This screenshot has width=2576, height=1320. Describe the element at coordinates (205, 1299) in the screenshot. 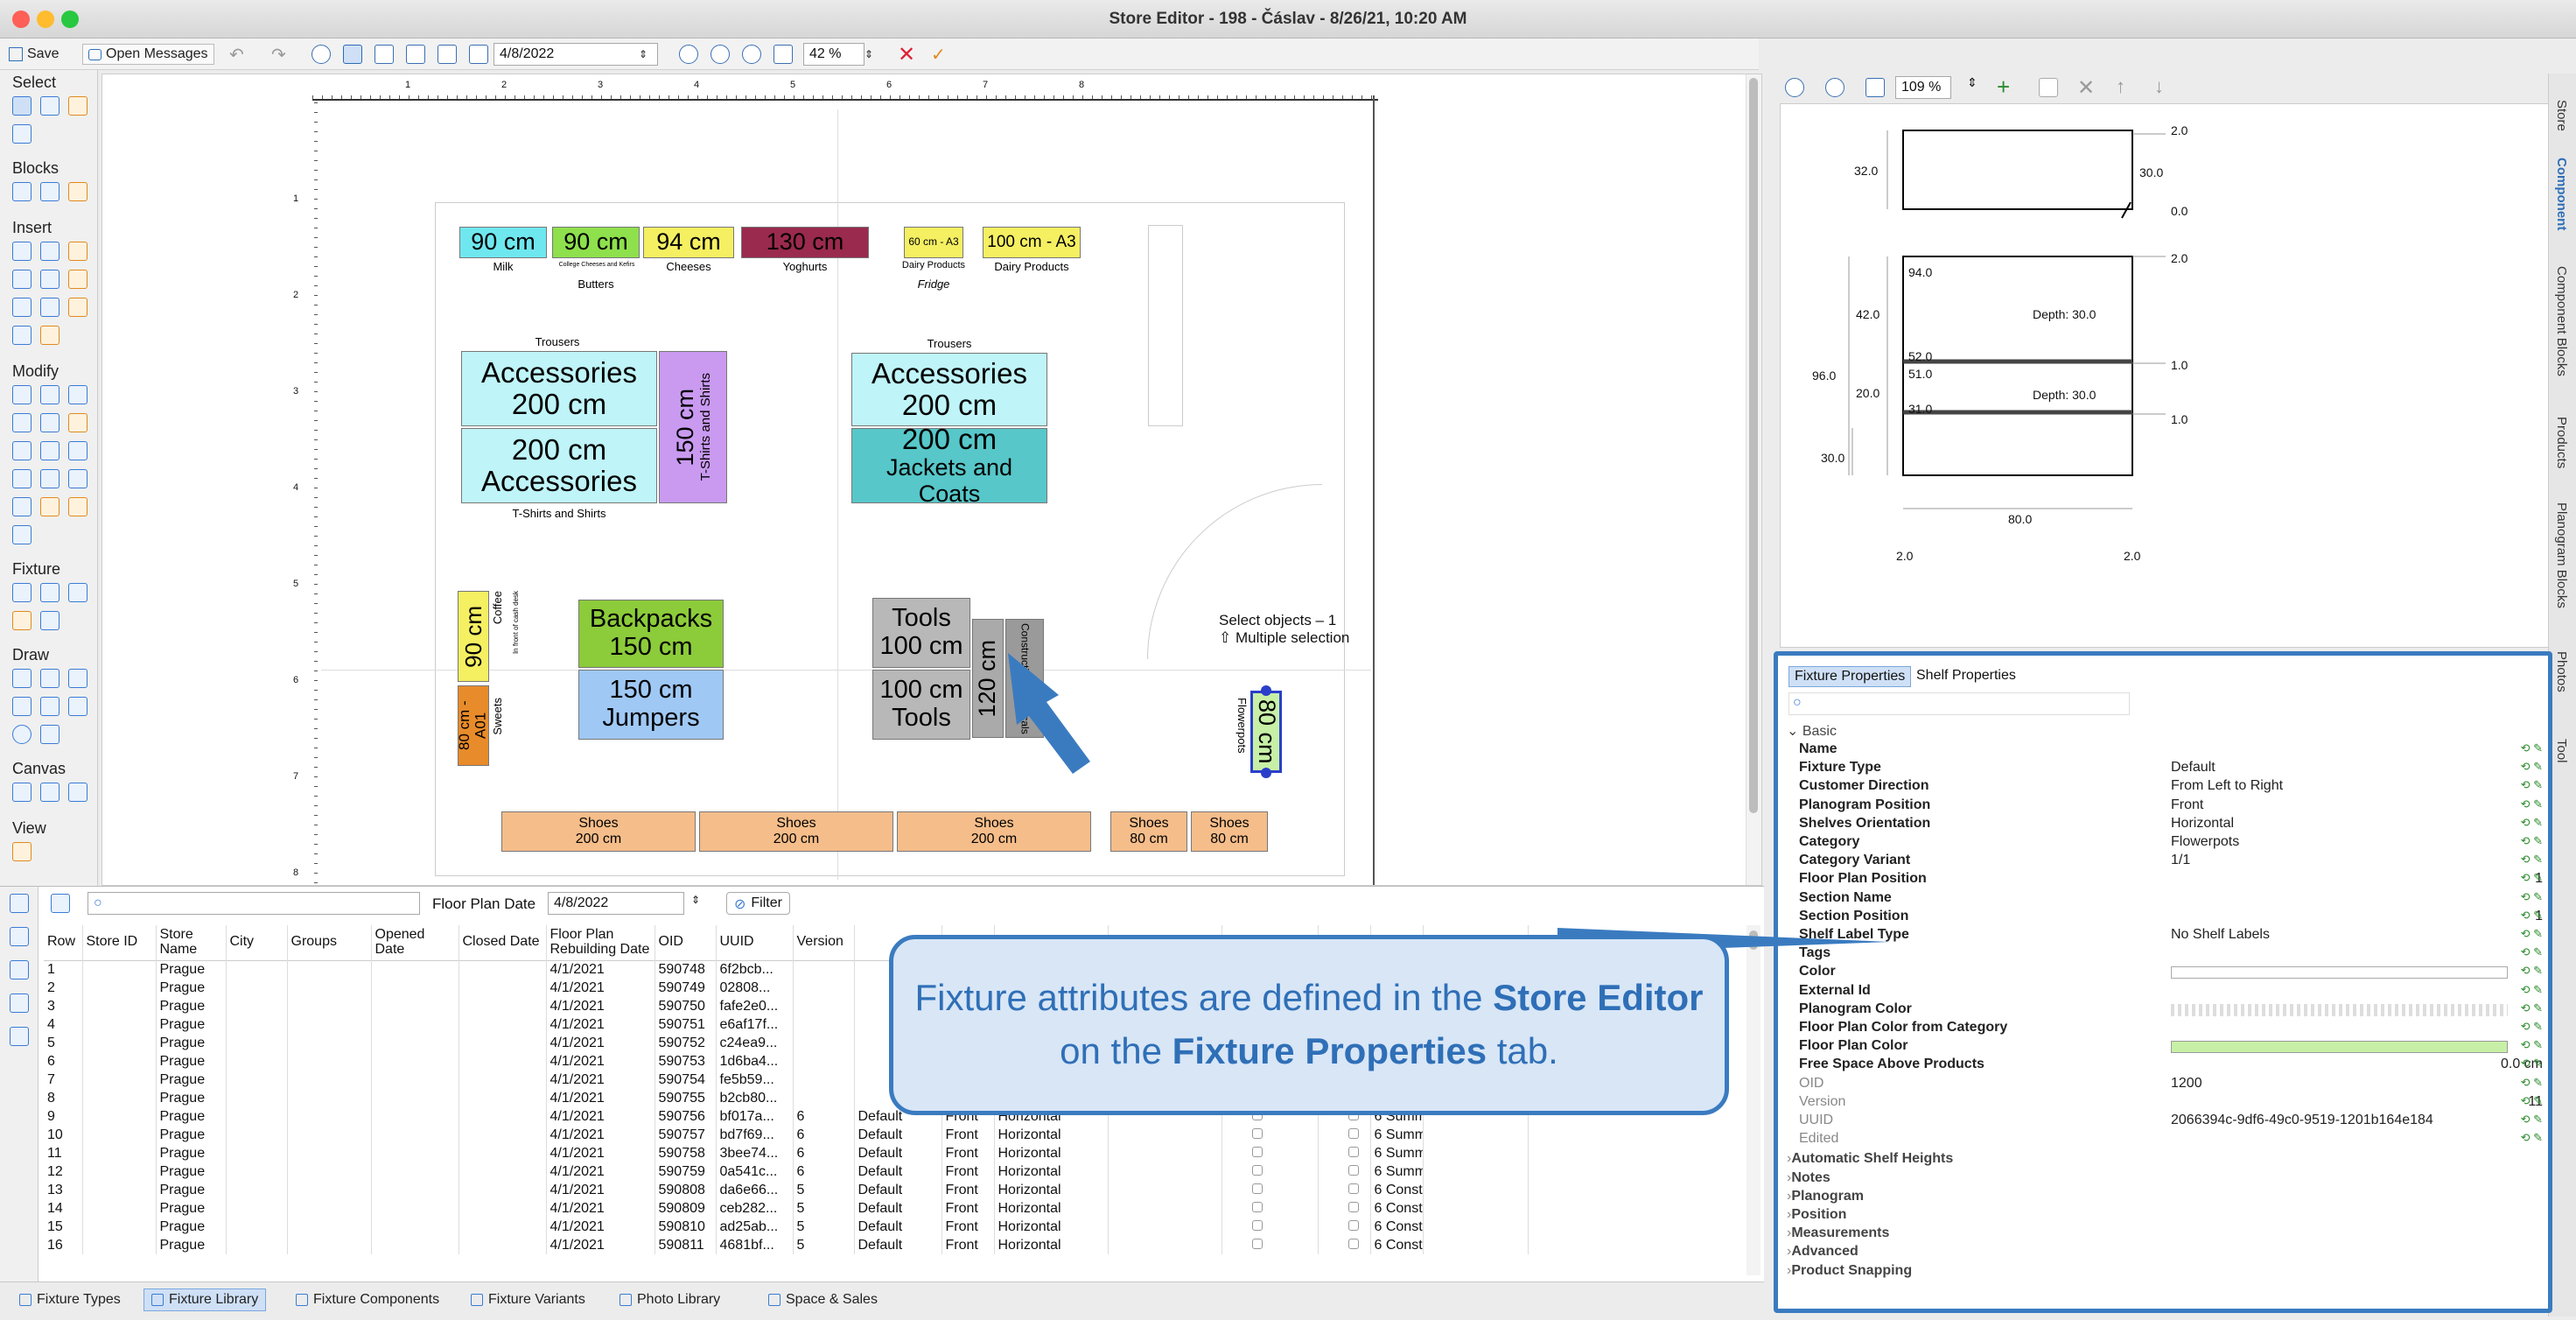

I see `bottom-tab-fixture-library: Fixture Library` at that location.